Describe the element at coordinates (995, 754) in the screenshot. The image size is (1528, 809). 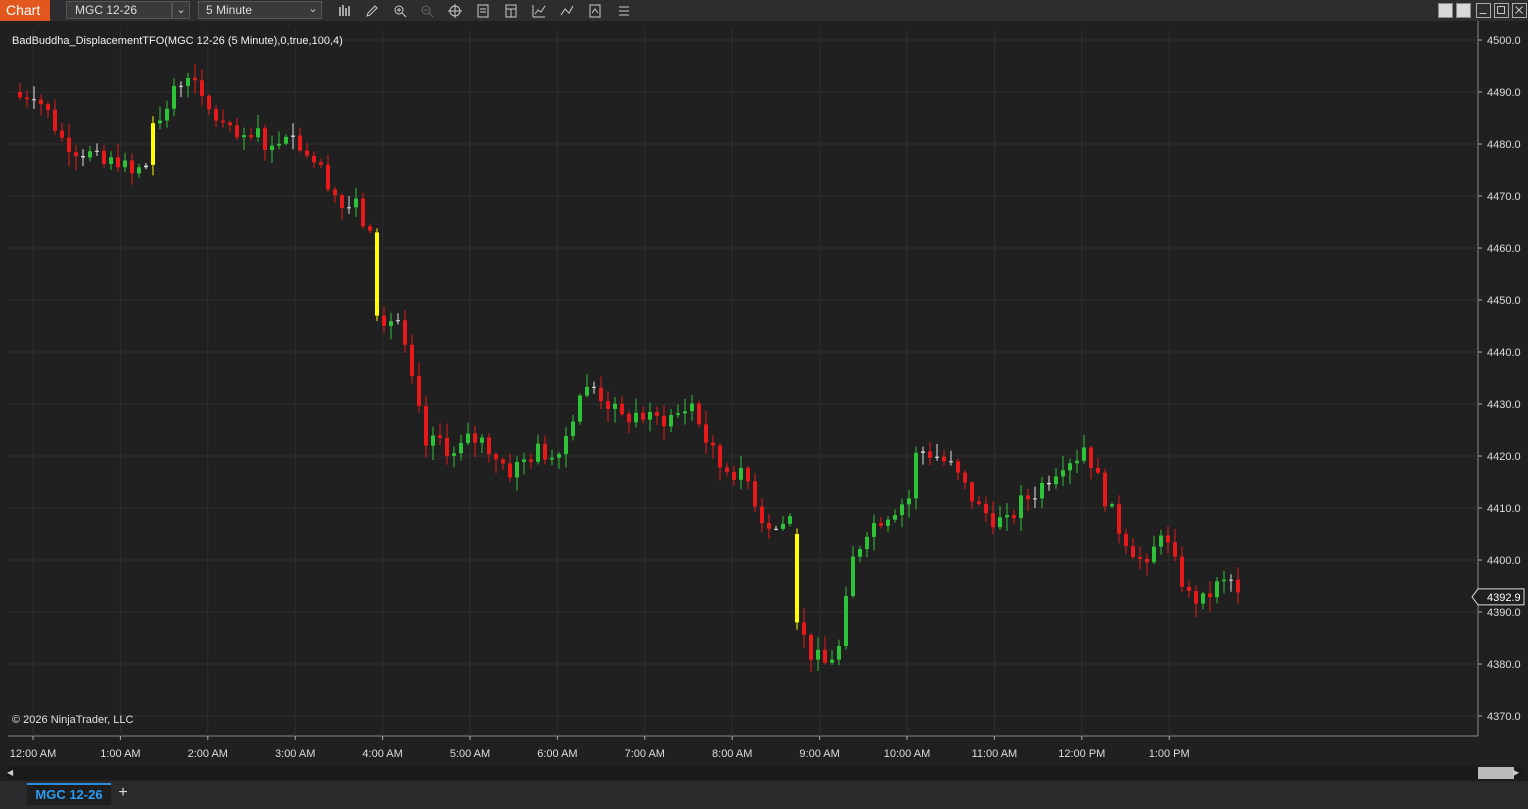
I see `time-tick-label: 11:00 AM` at that location.